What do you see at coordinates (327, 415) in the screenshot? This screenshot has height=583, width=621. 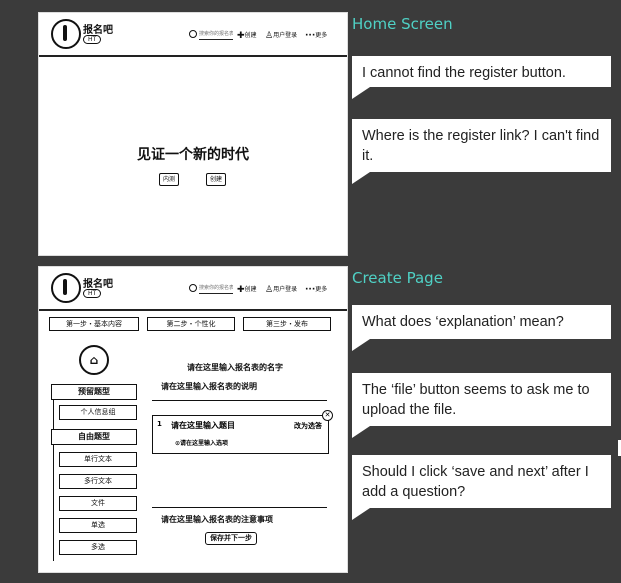 I see `close-icon: ✕` at bounding box center [327, 415].